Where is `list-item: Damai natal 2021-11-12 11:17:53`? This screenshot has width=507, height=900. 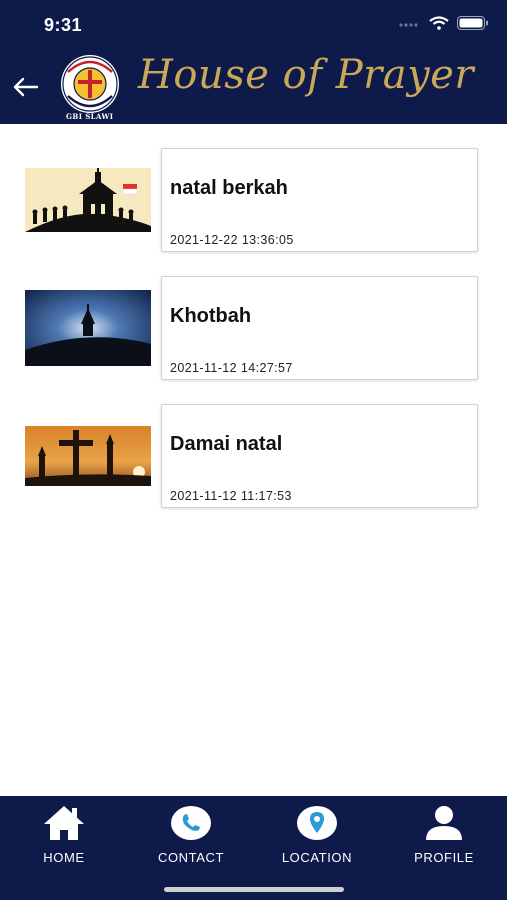
list-item: Damai natal 2021-11-12 11:17:53 is located at coordinates (253, 456).